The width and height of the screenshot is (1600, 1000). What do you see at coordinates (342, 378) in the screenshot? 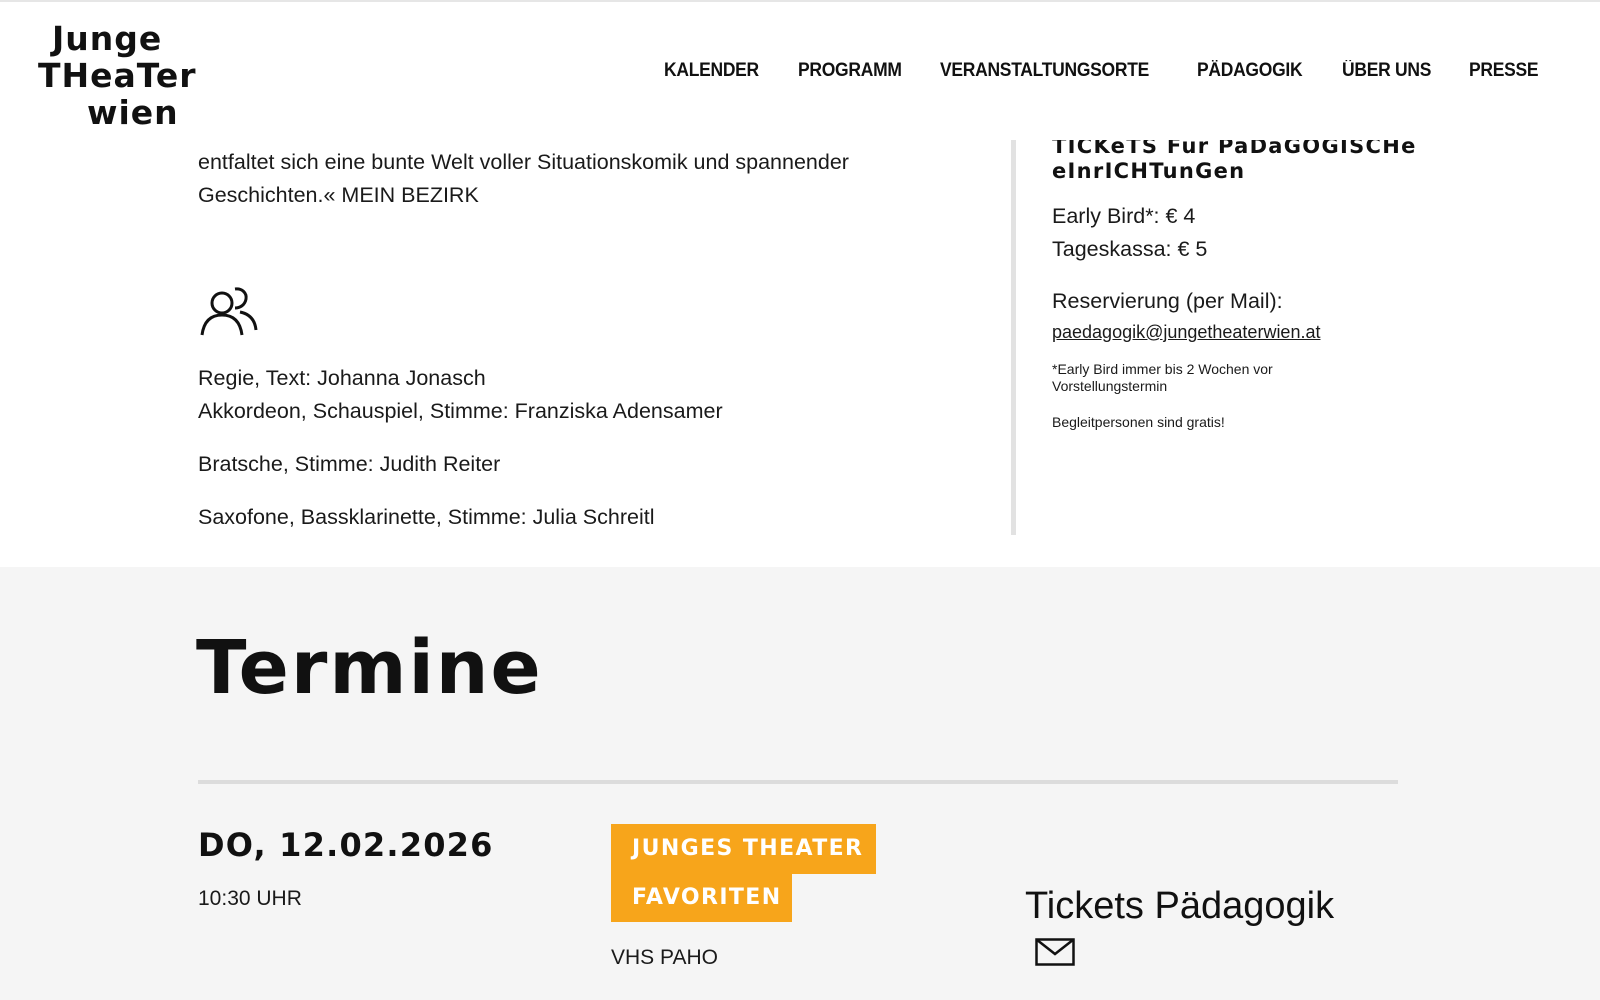
I see `credit-line: Regie, Text: Johanna Jonasch` at bounding box center [342, 378].